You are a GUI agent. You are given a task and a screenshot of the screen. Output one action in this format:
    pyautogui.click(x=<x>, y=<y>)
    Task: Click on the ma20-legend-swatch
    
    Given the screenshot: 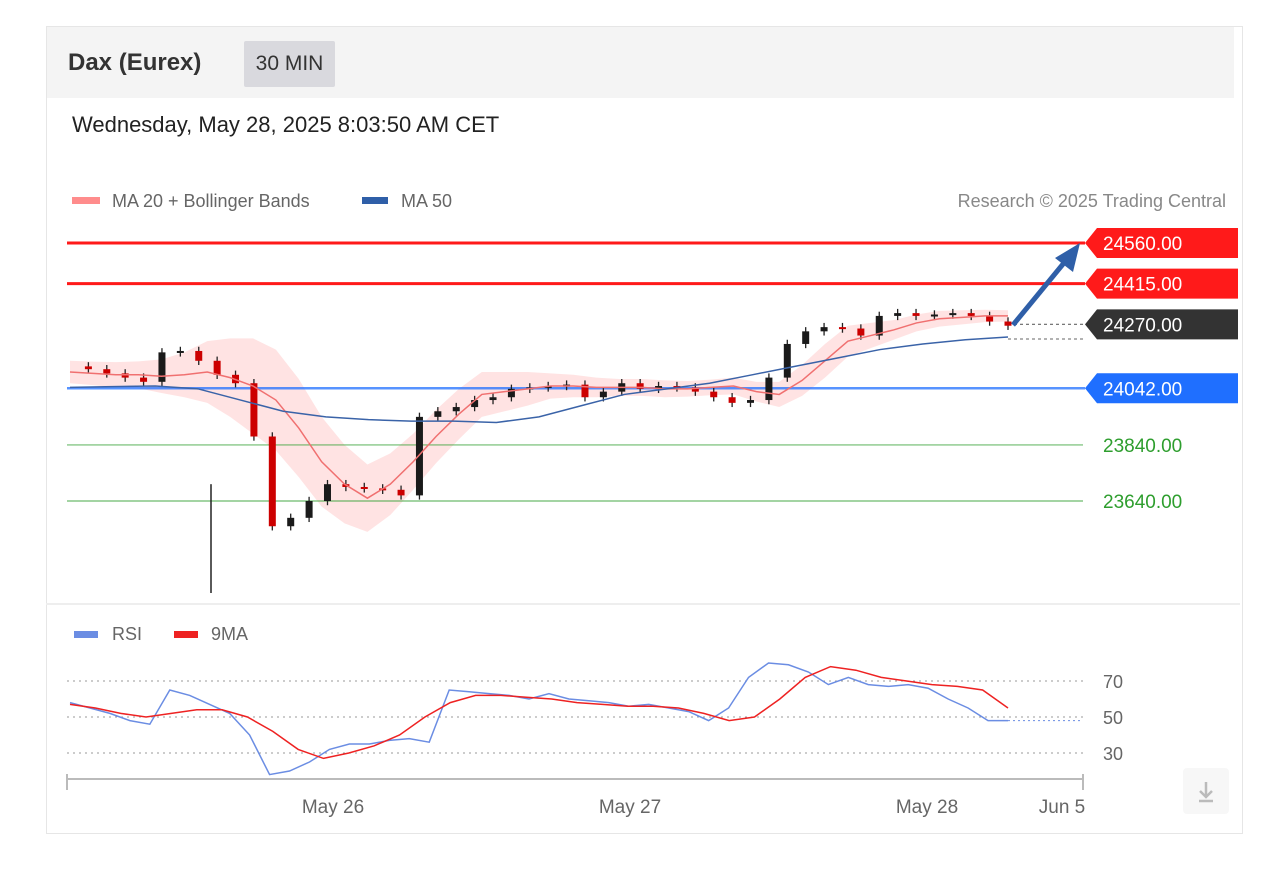 What is the action you would take?
    pyautogui.click(x=86, y=200)
    